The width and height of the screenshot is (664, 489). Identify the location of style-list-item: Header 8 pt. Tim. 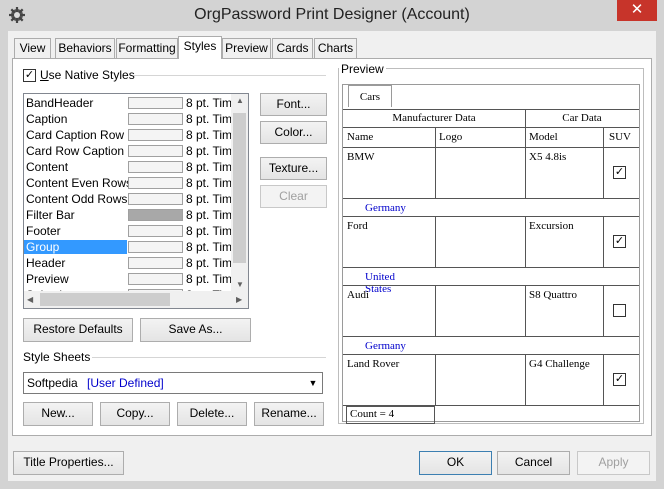
(136, 263).